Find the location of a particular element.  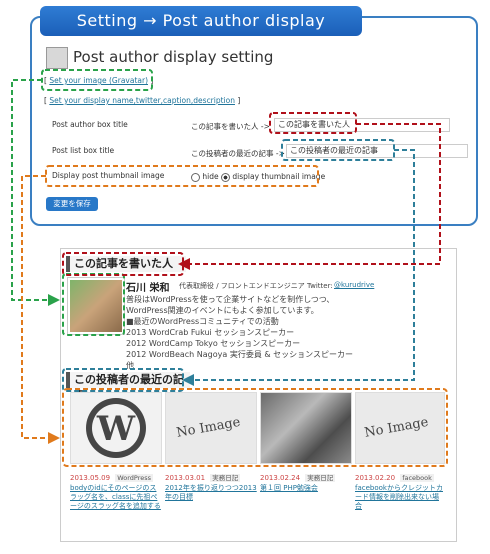

orange-connector is located at coordinates (40, 309).